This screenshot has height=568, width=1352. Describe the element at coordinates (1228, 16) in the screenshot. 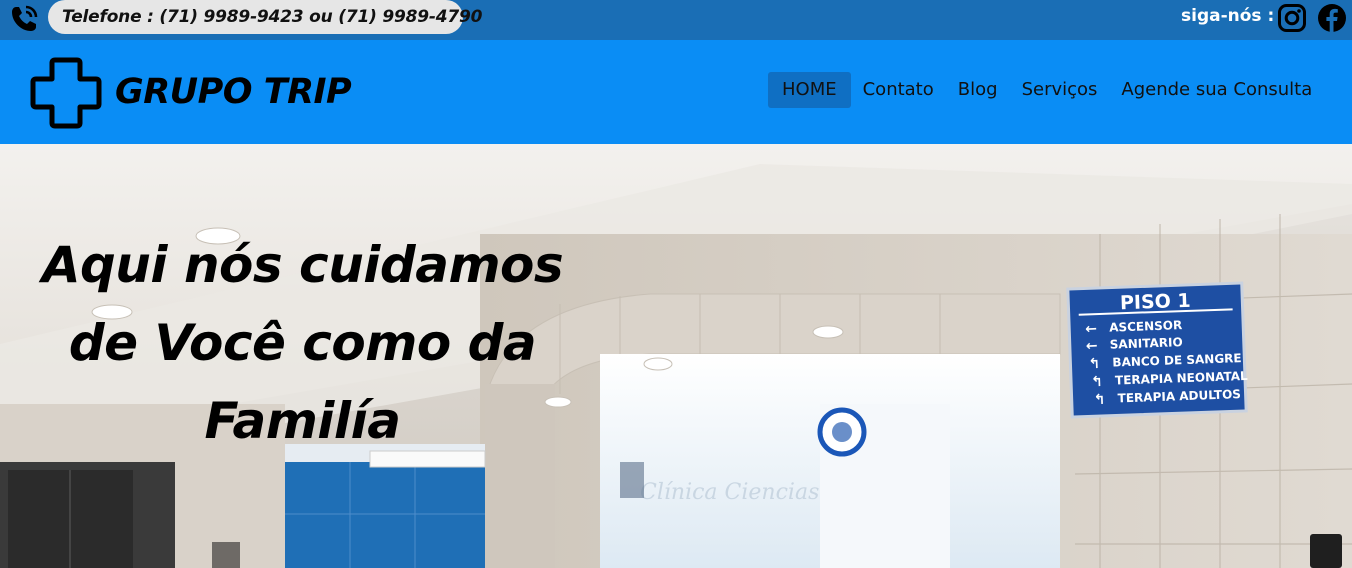

I see `follow-us-label: siga-nós :` at that location.